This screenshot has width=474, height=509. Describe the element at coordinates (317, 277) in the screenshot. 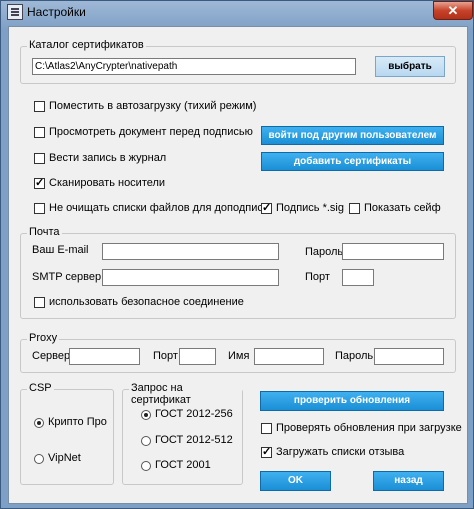

I see `mail-port-label: Порт` at that location.